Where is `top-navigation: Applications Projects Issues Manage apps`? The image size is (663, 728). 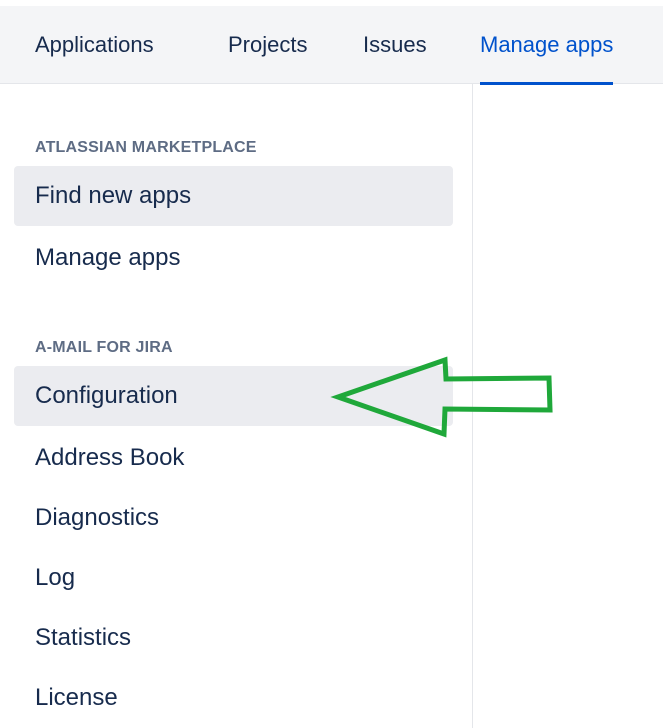 top-navigation: Applications Projects Issues Manage apps is located at coordinates (331, 45).